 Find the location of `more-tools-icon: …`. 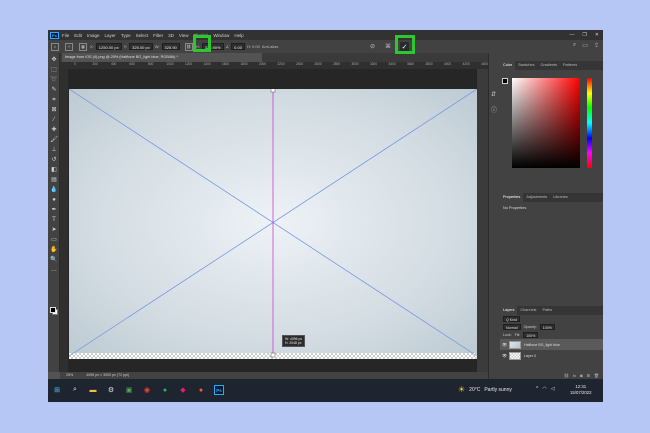

more-tools-icon: … is located at coordinates (54, 270).